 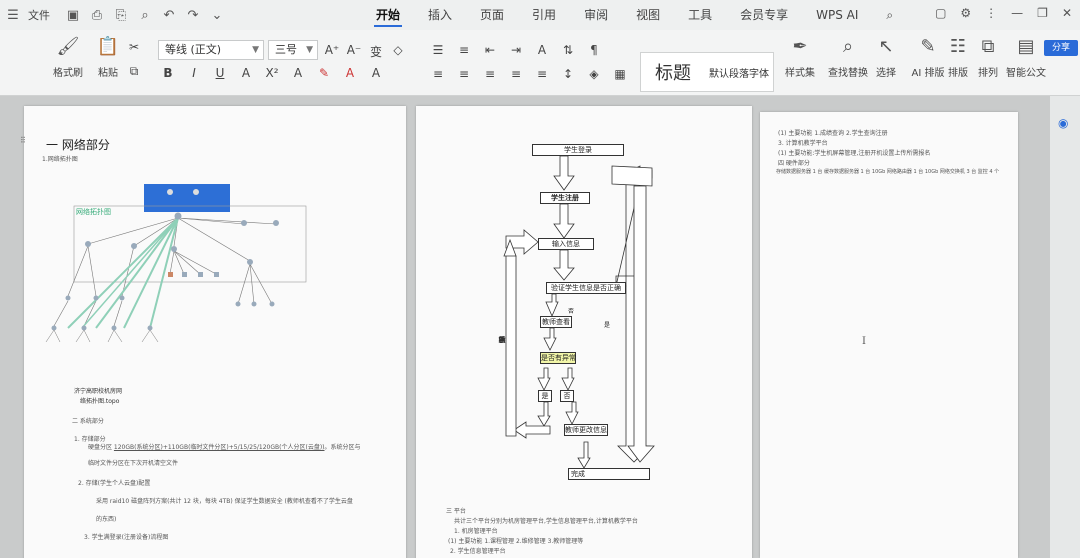 I want to click on style-heading: 标题, so click(x=672, y=72).